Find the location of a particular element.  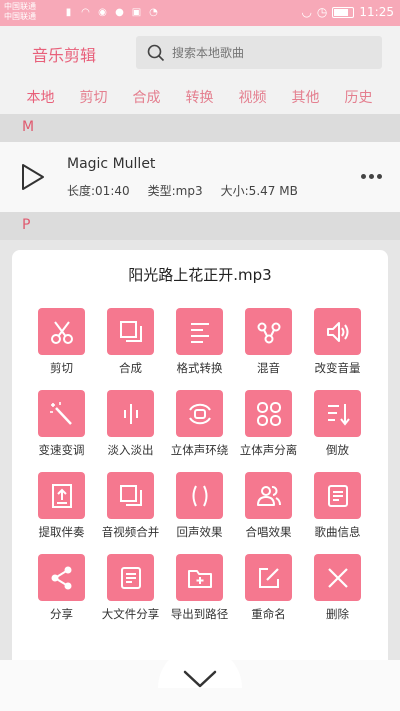

carrier-1: 中国联通 is located at coordinates (20, 6).